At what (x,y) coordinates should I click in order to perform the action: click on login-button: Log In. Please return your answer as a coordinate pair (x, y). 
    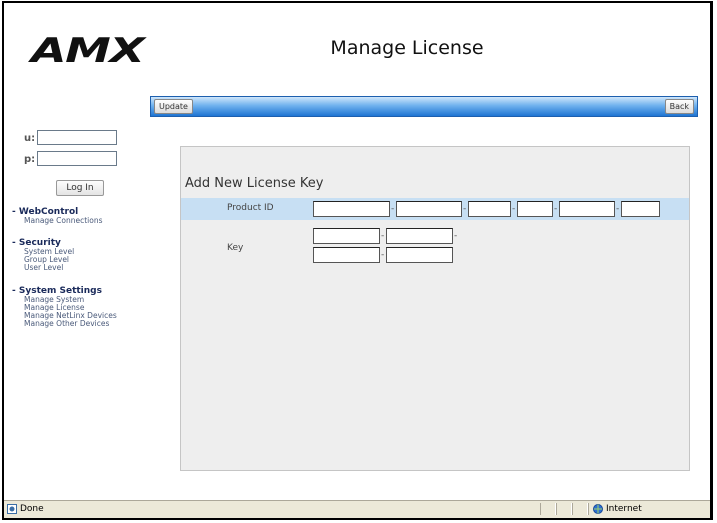
    Looking at the image, I should click on (80, 188).